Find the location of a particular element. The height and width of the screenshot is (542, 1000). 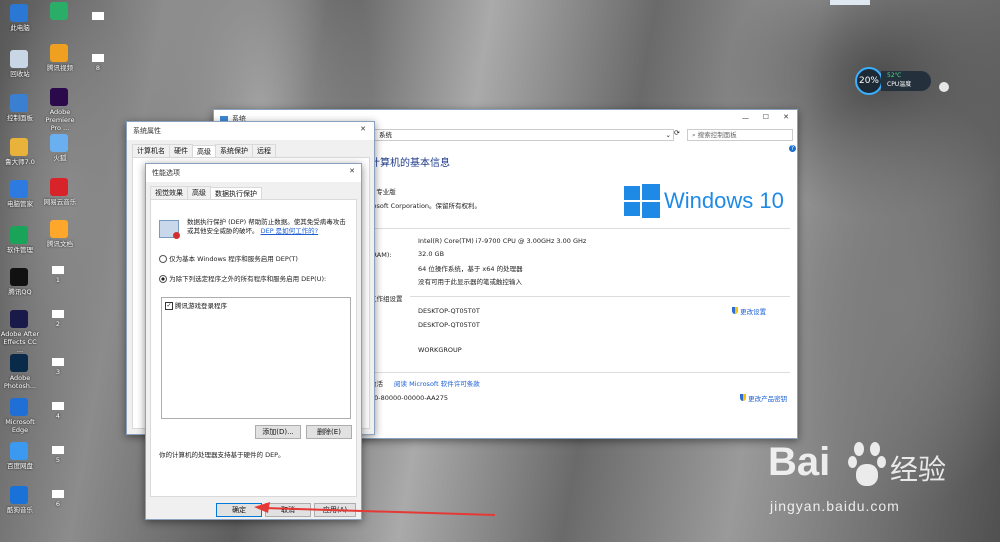

change-key-label: 更改产品密钥 is located at coordinates (768, 399).